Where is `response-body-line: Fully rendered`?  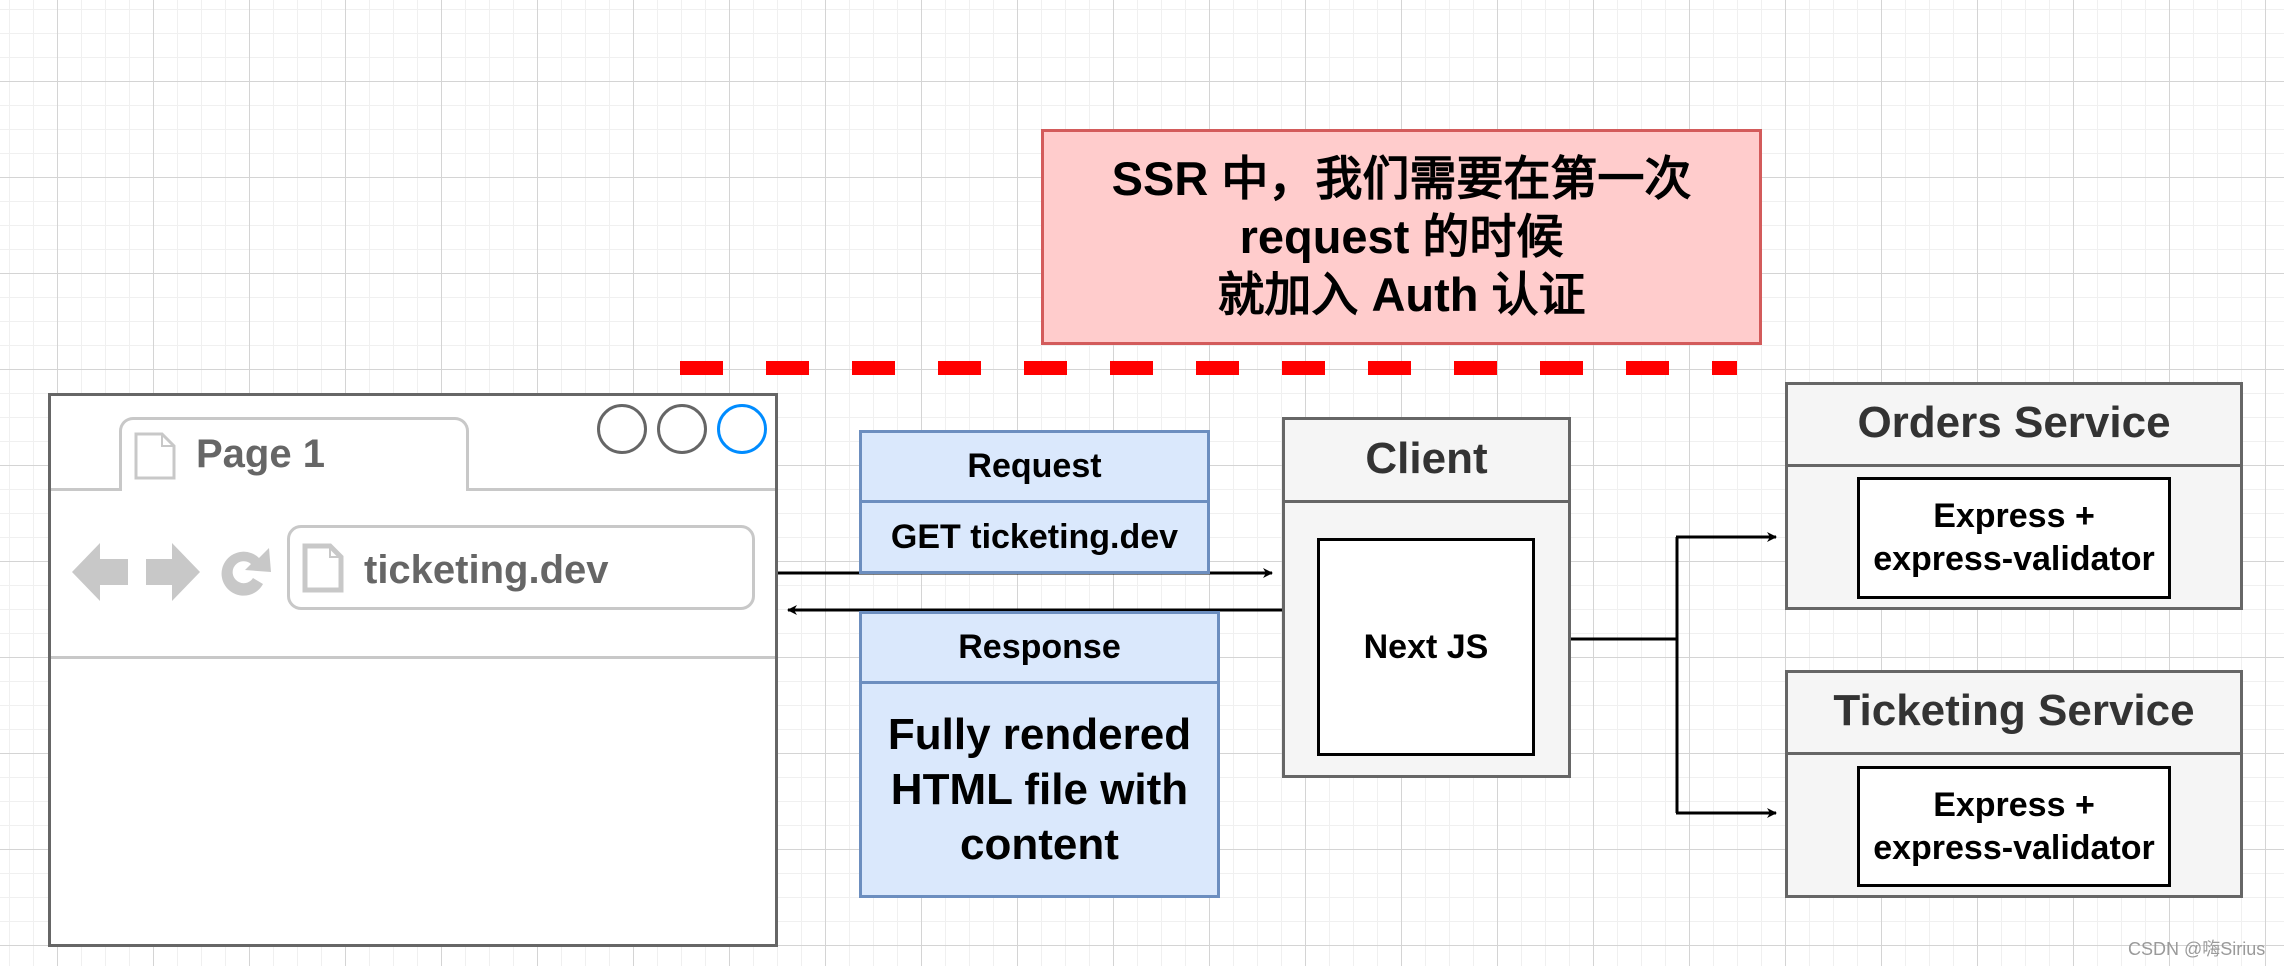 response-body-line: Fully rendered is located at coordinates (1039, 734).